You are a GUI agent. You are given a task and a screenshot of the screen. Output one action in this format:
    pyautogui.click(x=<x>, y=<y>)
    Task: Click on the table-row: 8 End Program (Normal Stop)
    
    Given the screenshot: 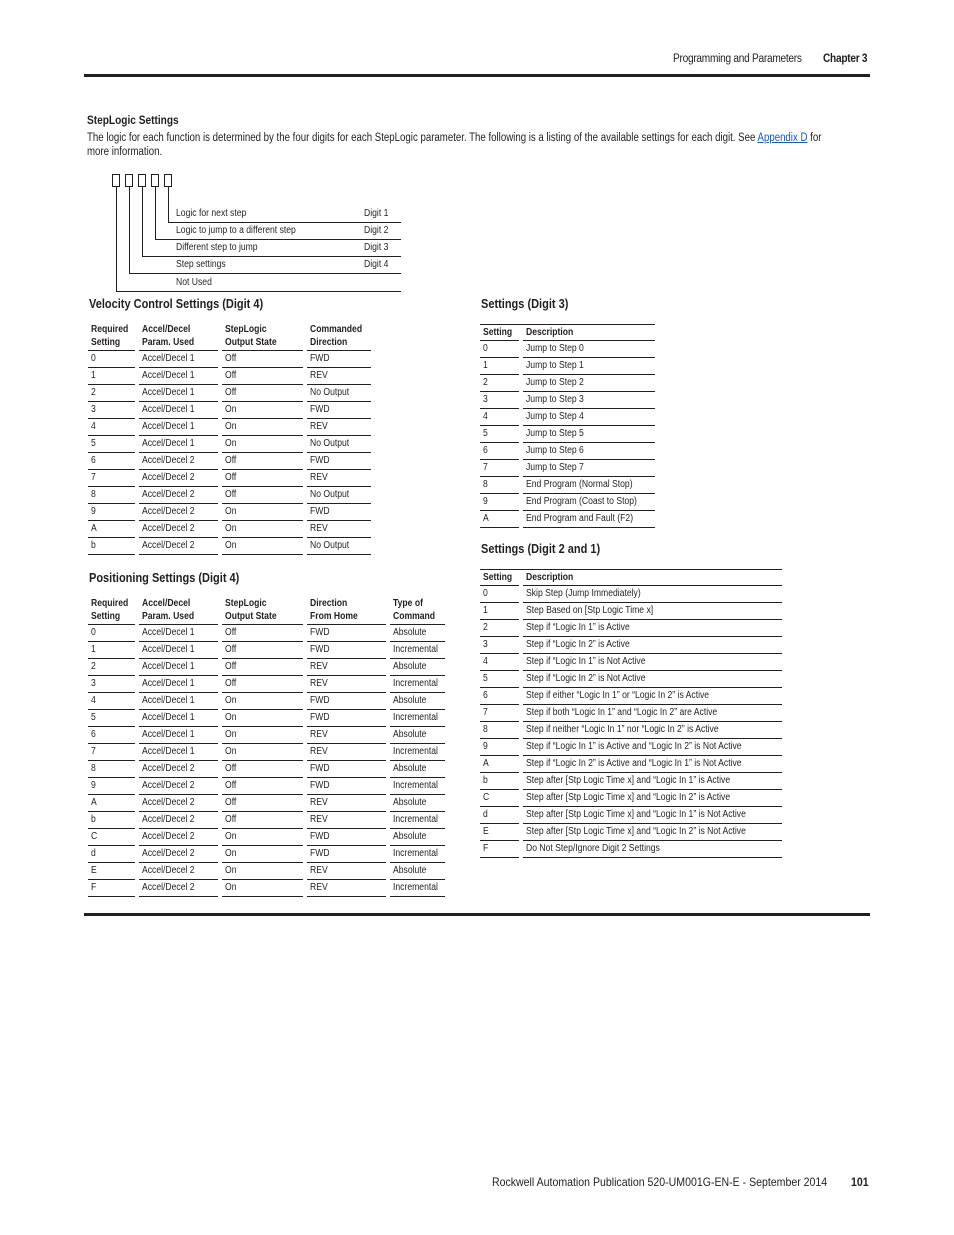 What is the action you would take?
    pyautogui.click(x=567, y=485)
    